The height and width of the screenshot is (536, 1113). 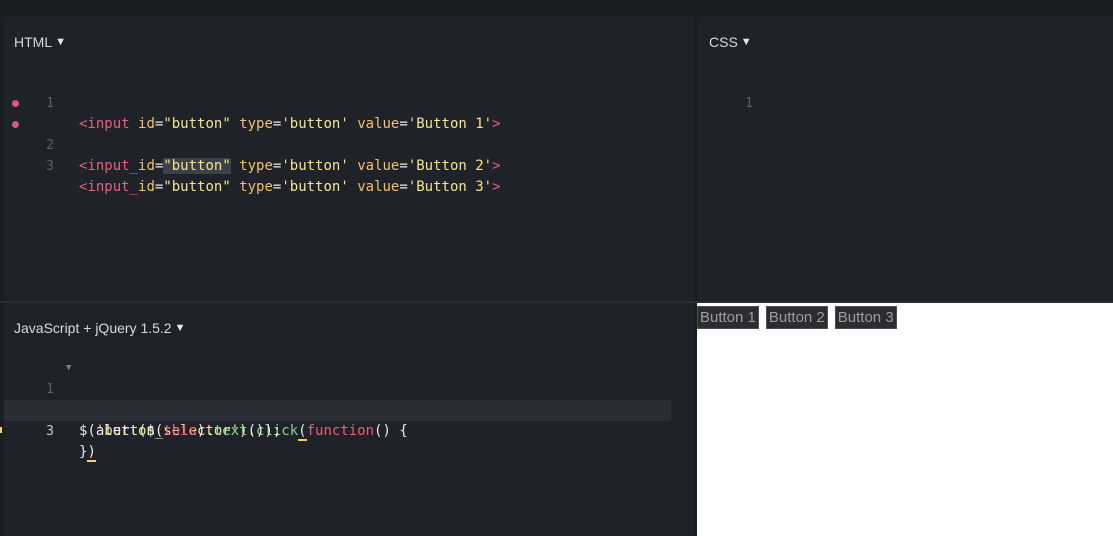 I want to click on line-content: alert($(this).text());, so click(x=180, y=431).